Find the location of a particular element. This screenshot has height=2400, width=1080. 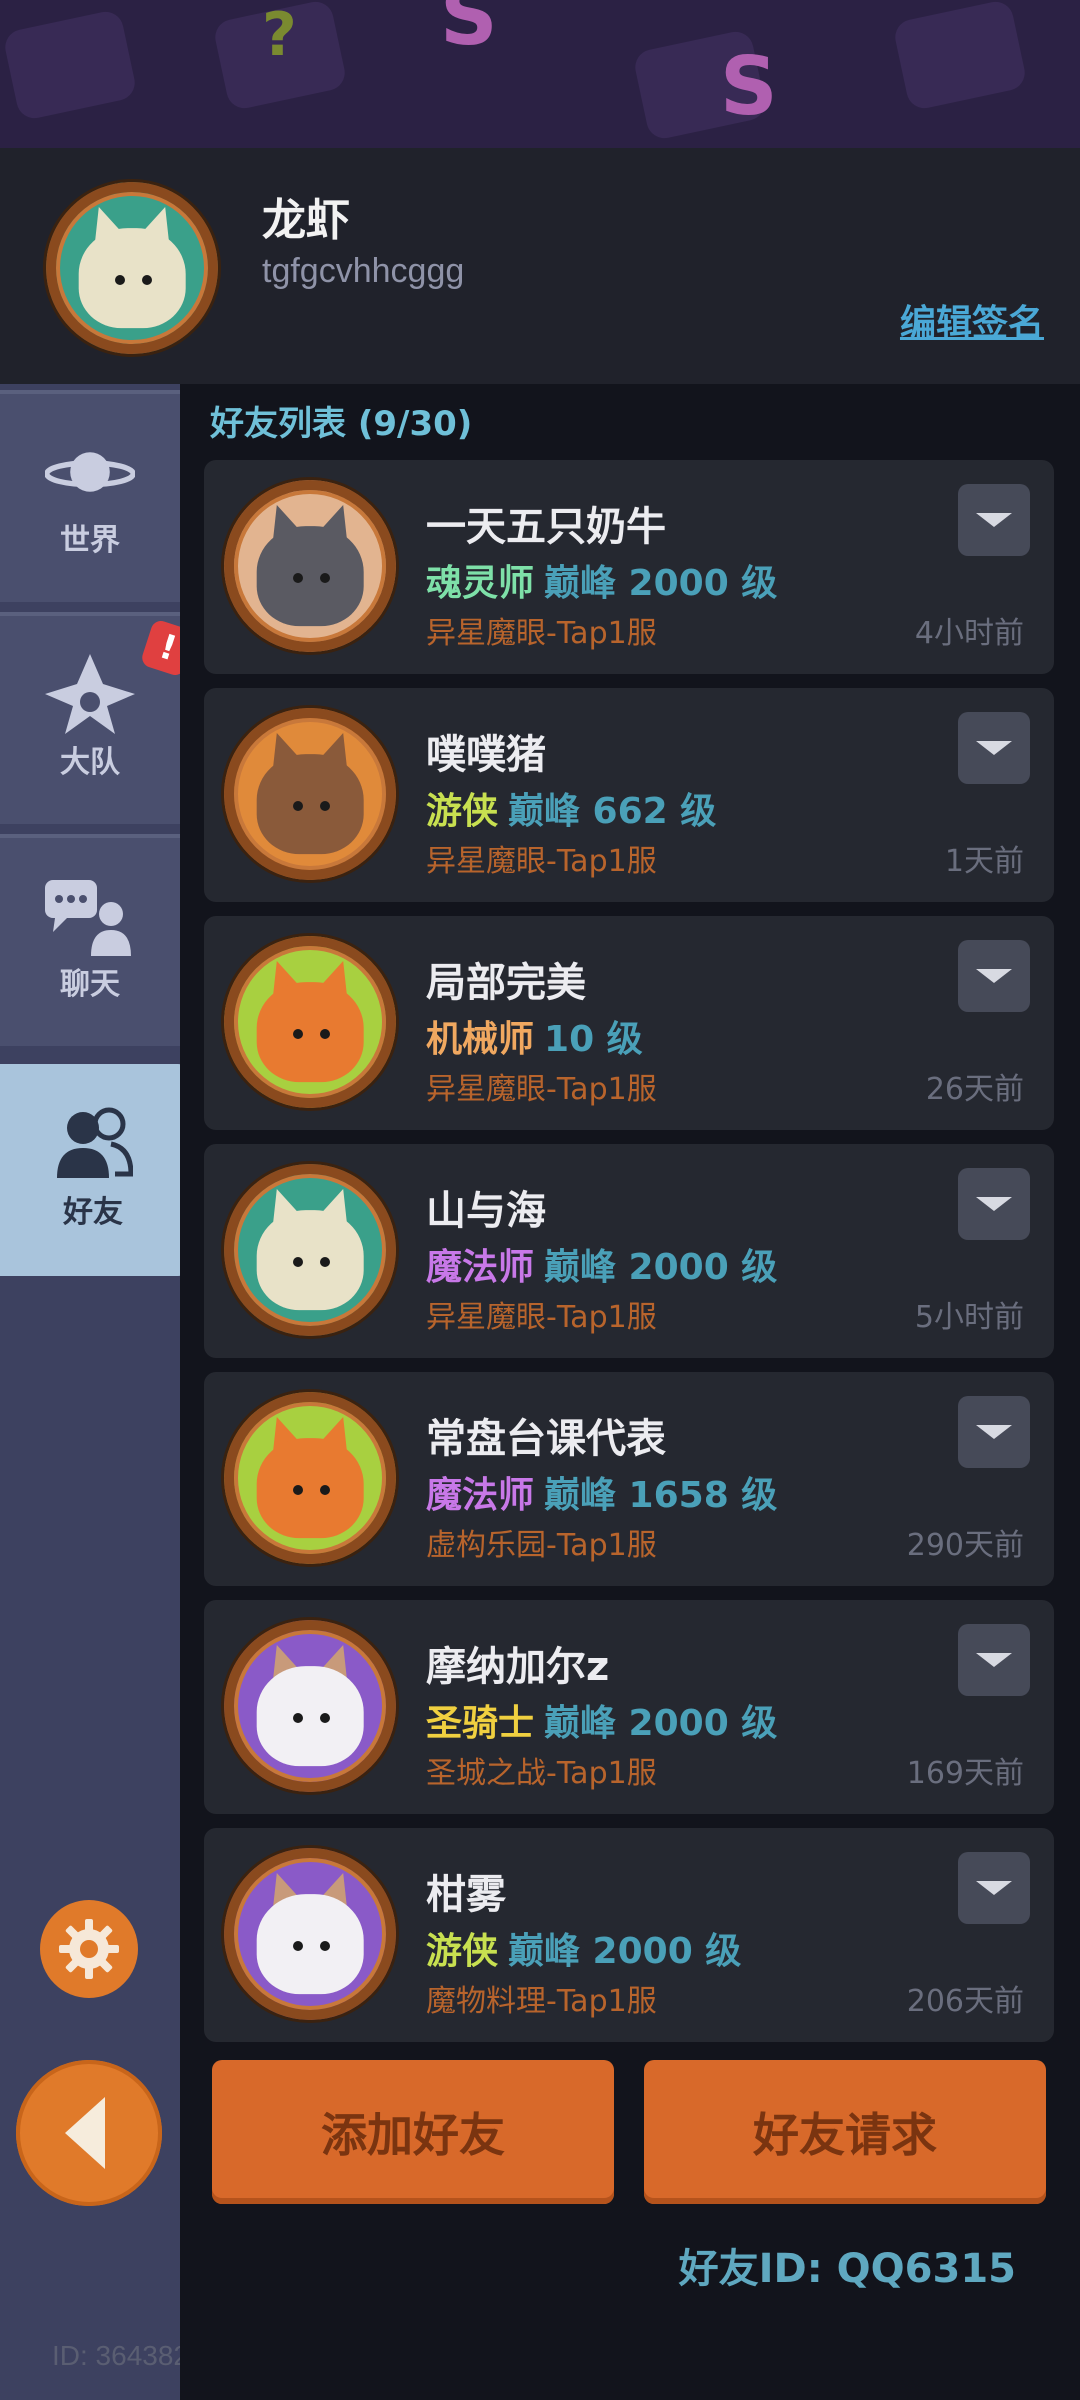

friend-class: 魂灵师 is located at coordinates (480, 583).